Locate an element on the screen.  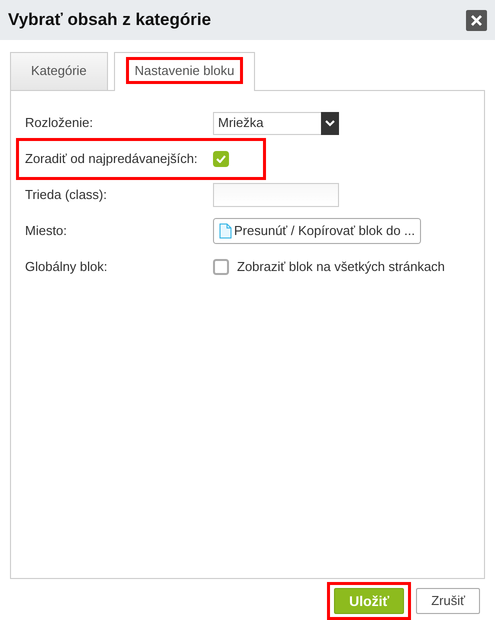
document-icon is located at coordinates (225, 231).